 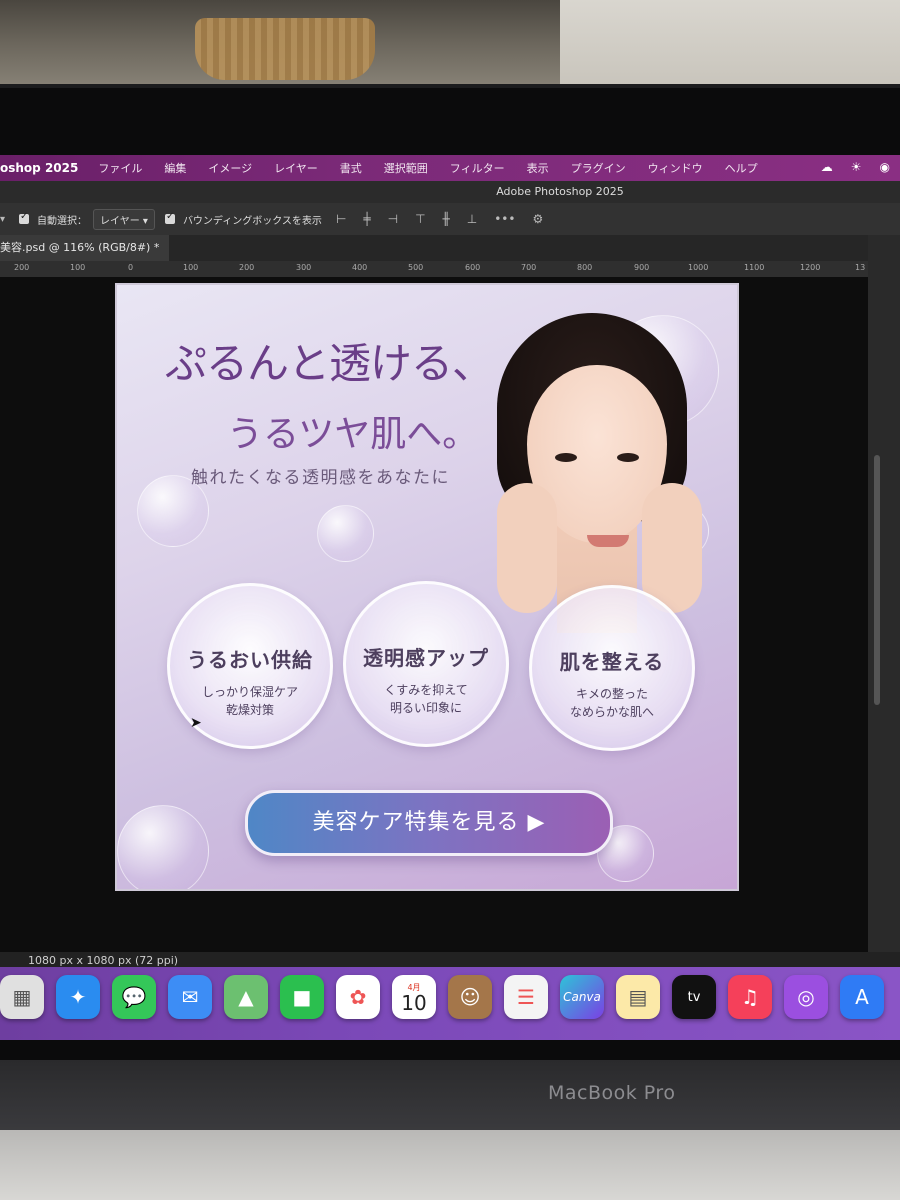 I want to click on model-lips, so click(x=608, y=541).